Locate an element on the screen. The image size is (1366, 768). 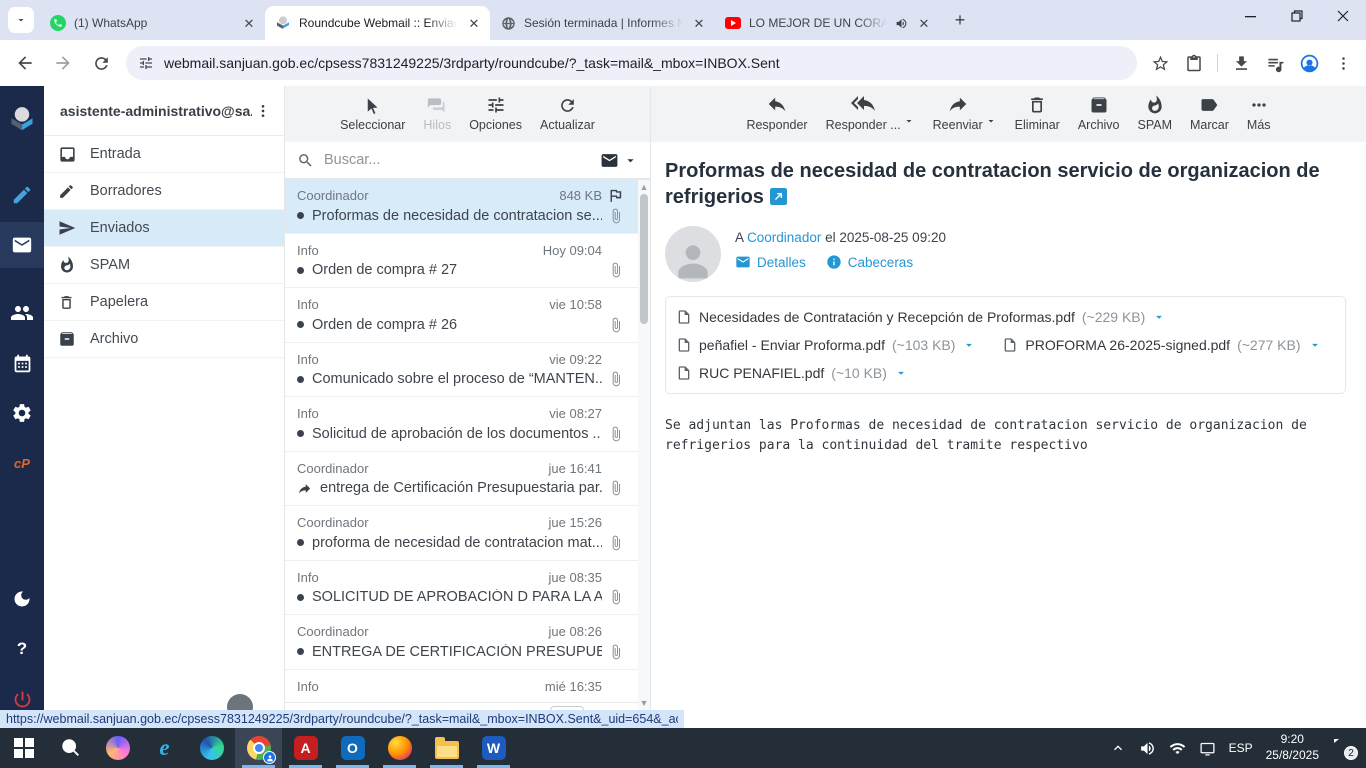
new-tab-button: + is located at coordinates (960, 20).